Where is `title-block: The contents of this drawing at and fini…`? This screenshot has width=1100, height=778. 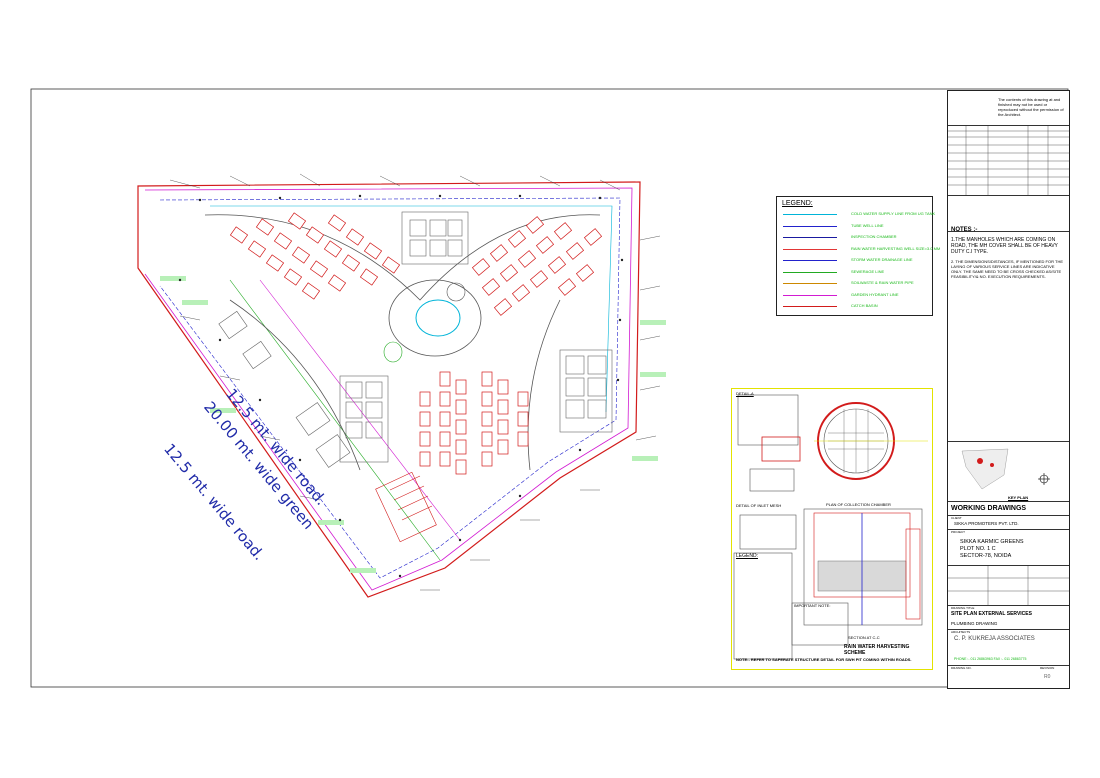
title-block: The contents of this drawing at and fini… is located at coordinates (1008, 389).